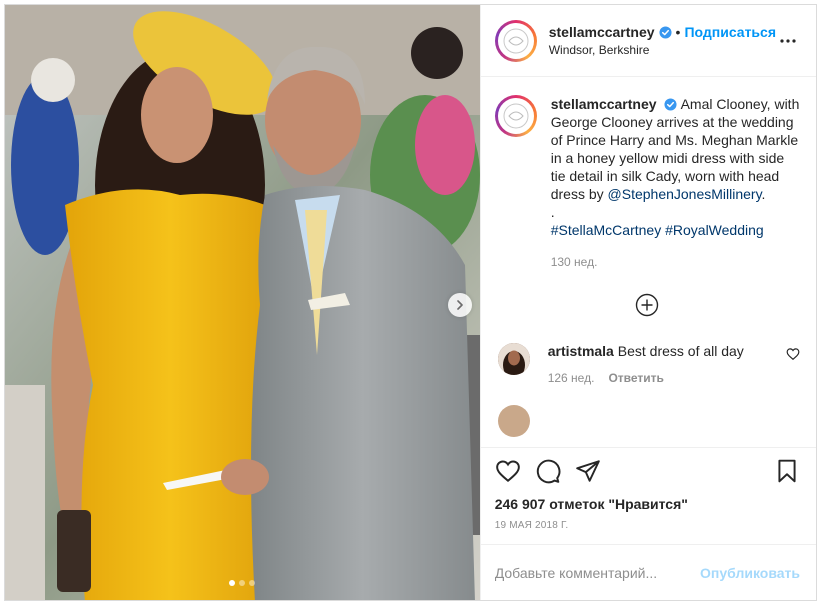  I want to click on caption-author: stellamccartney, so click(604, 104).